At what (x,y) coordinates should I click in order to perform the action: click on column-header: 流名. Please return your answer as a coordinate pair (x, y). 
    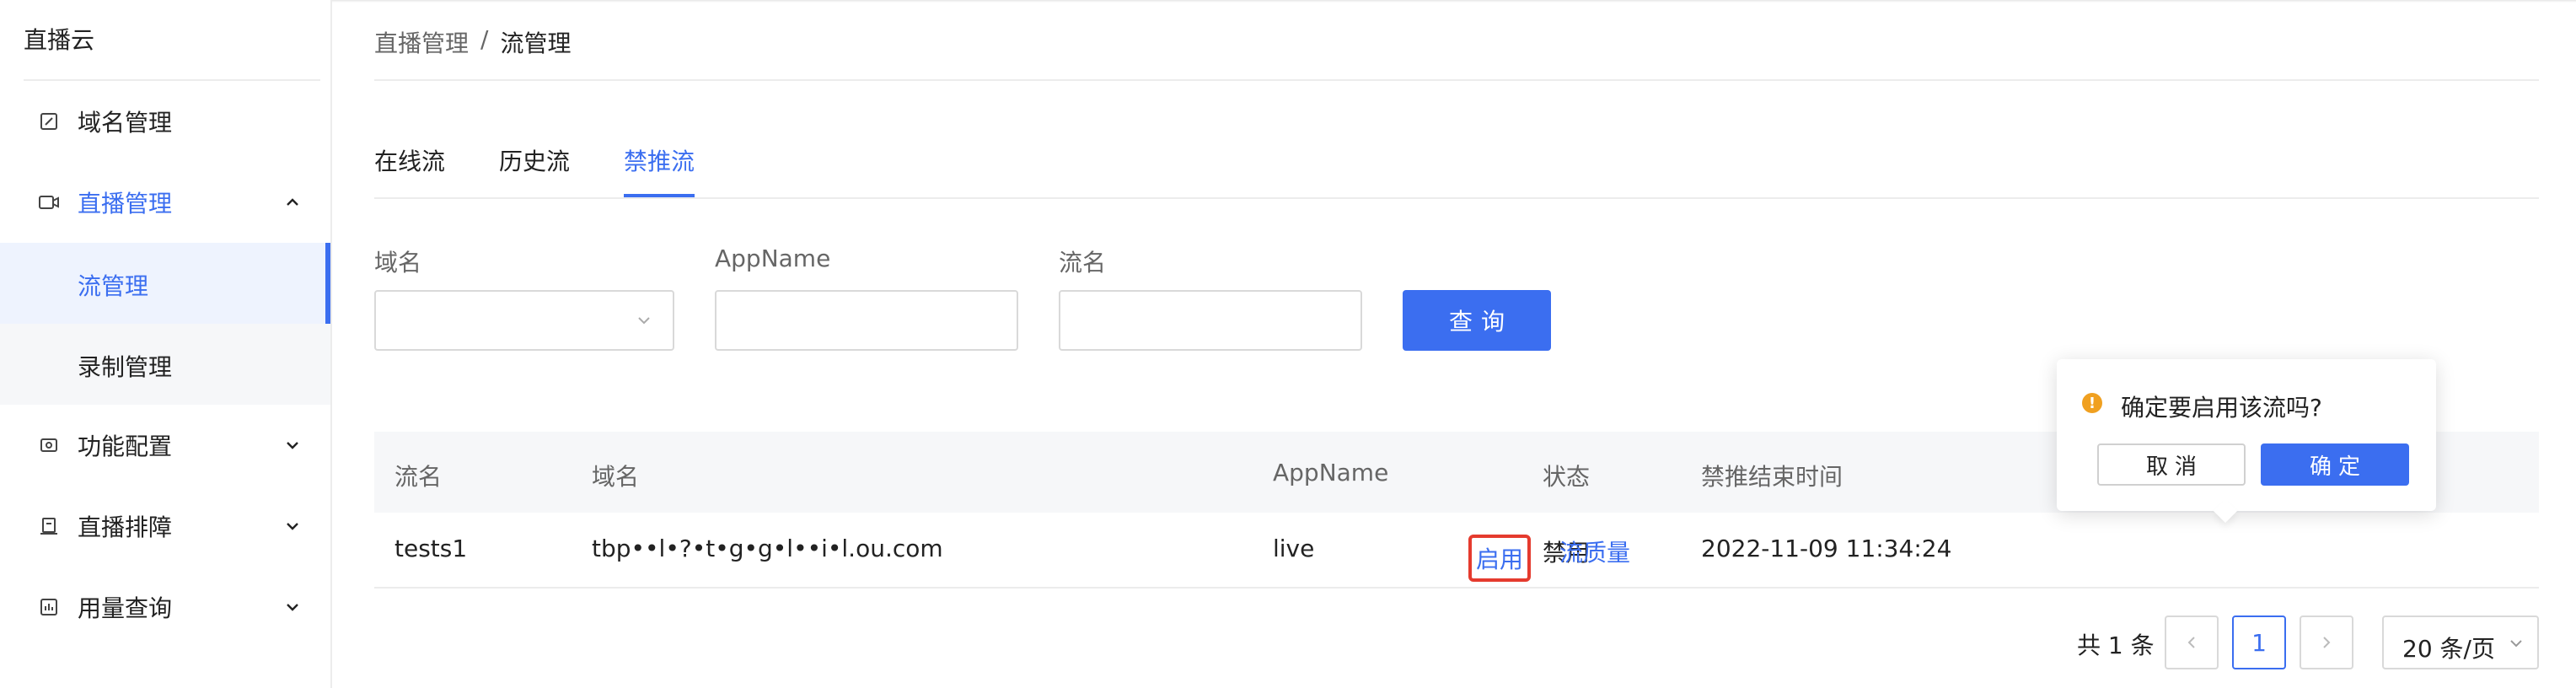
    Looking at the image, I should click on (418, 477).